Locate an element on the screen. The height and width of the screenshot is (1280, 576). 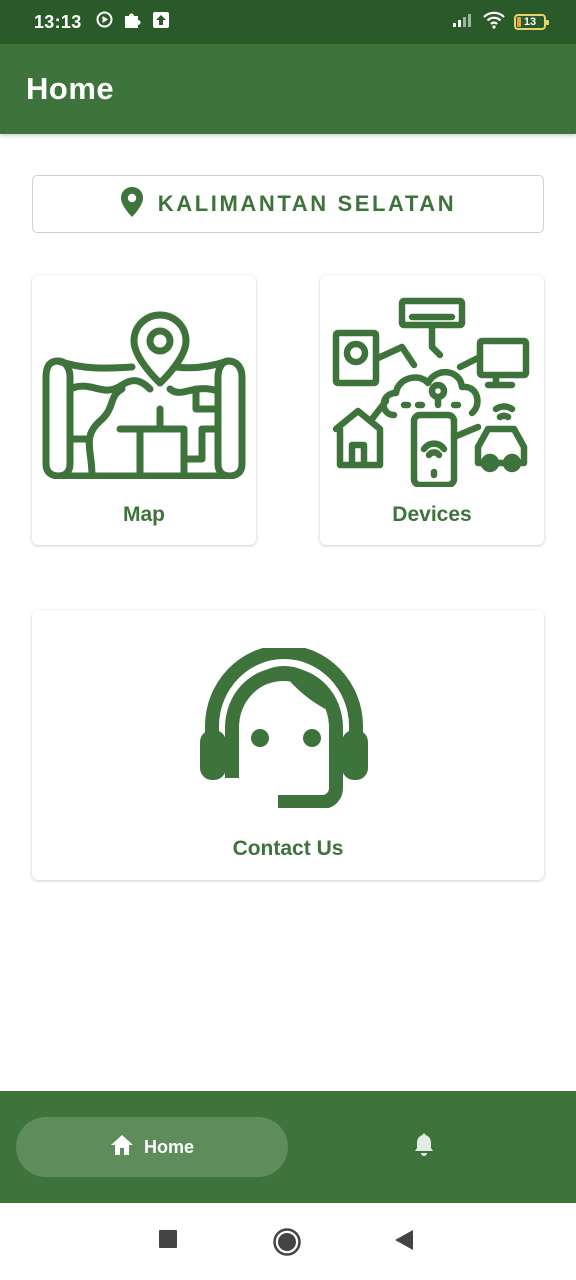
nav-home-button: Home is located at coordinates (152, 1147).